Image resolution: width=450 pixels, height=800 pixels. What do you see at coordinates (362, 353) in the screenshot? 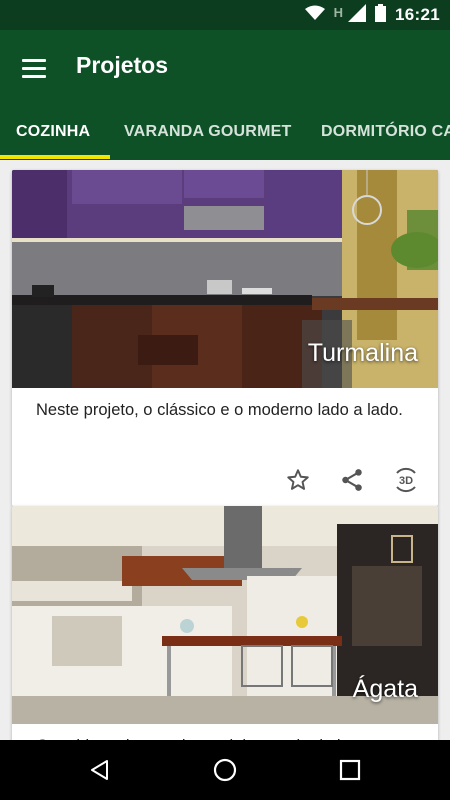
I see `project-name: Turmalina` at bounding box center [362, 353].